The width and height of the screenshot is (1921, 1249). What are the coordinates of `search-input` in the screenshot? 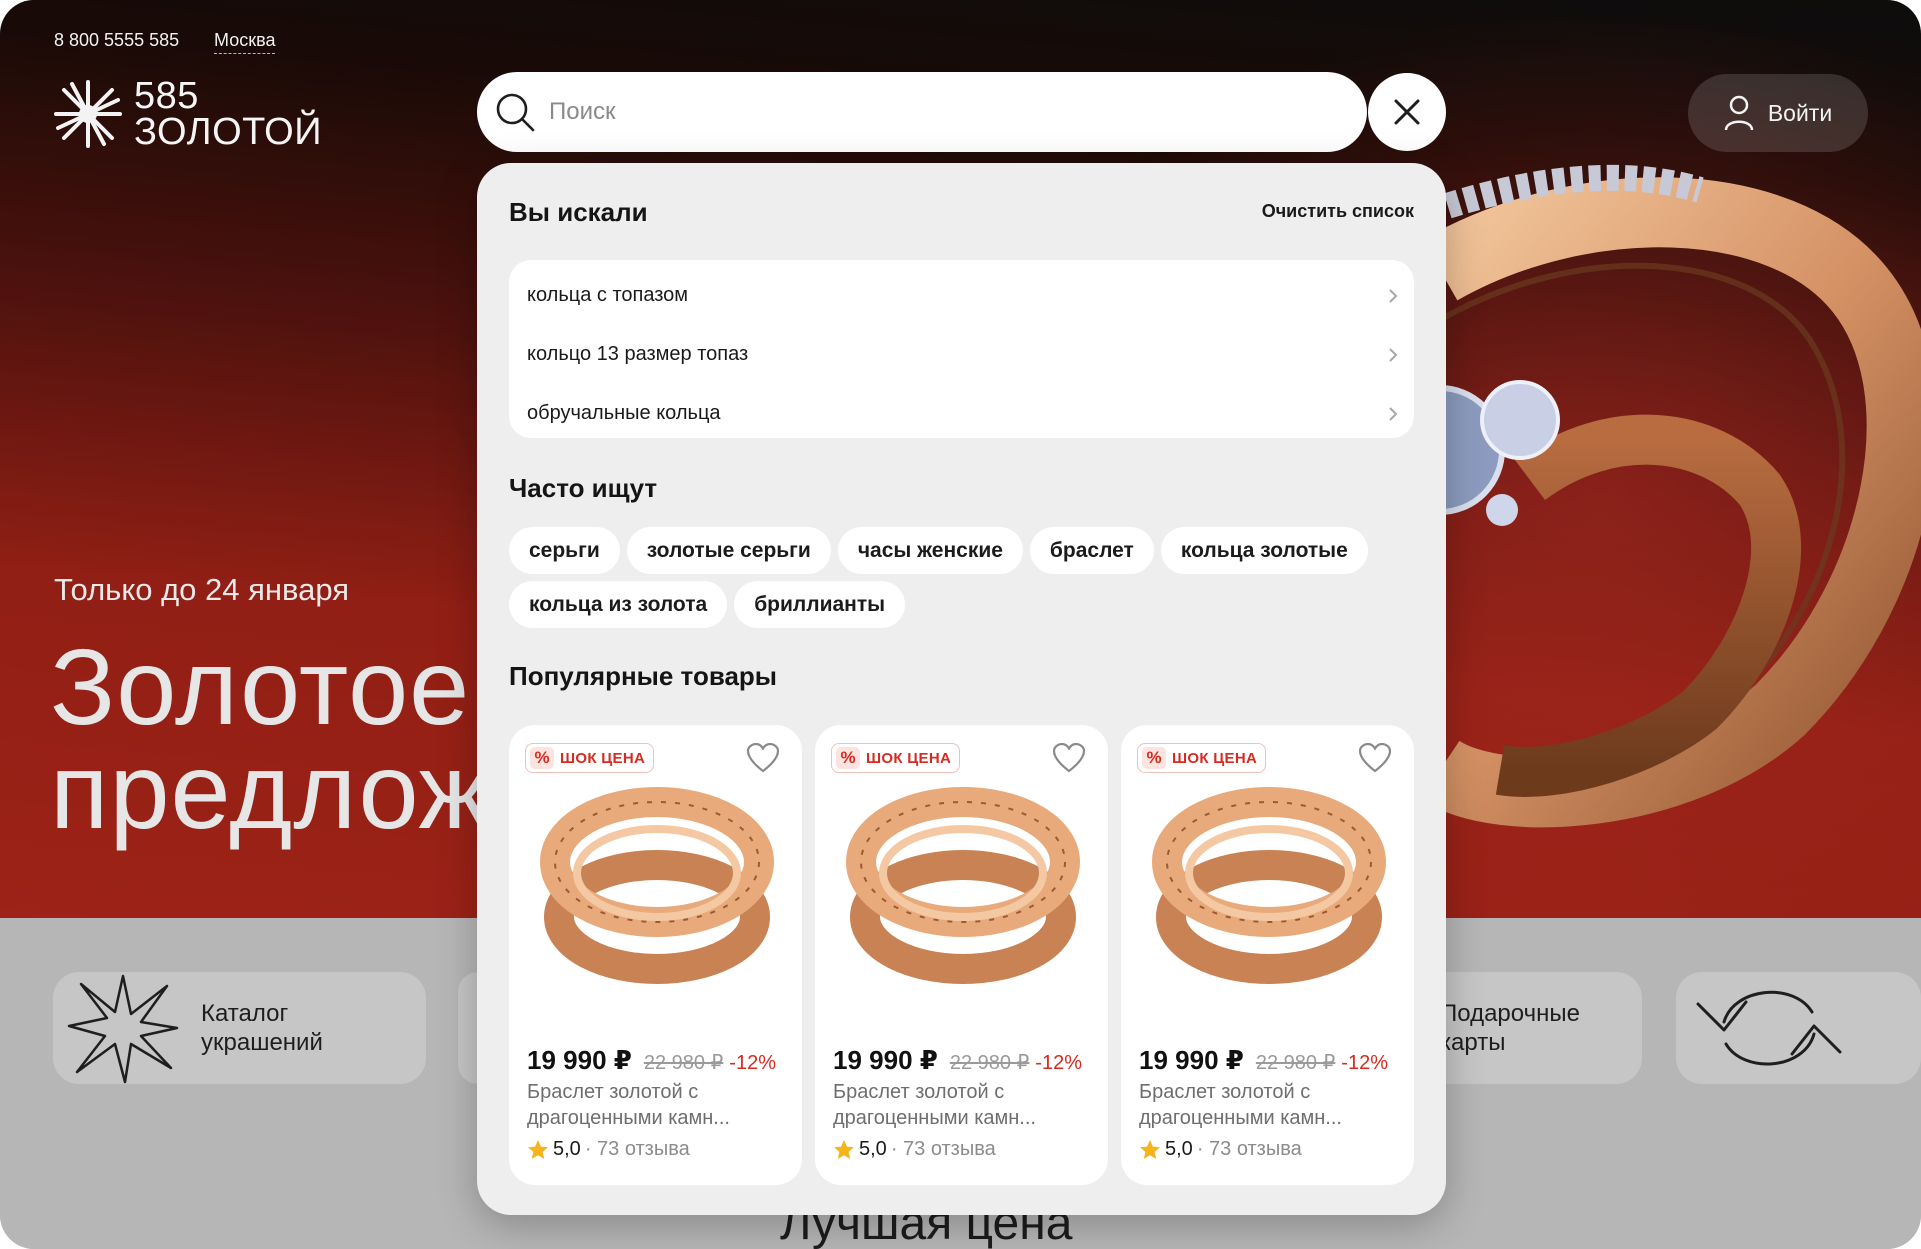 It's located at (929, 112).